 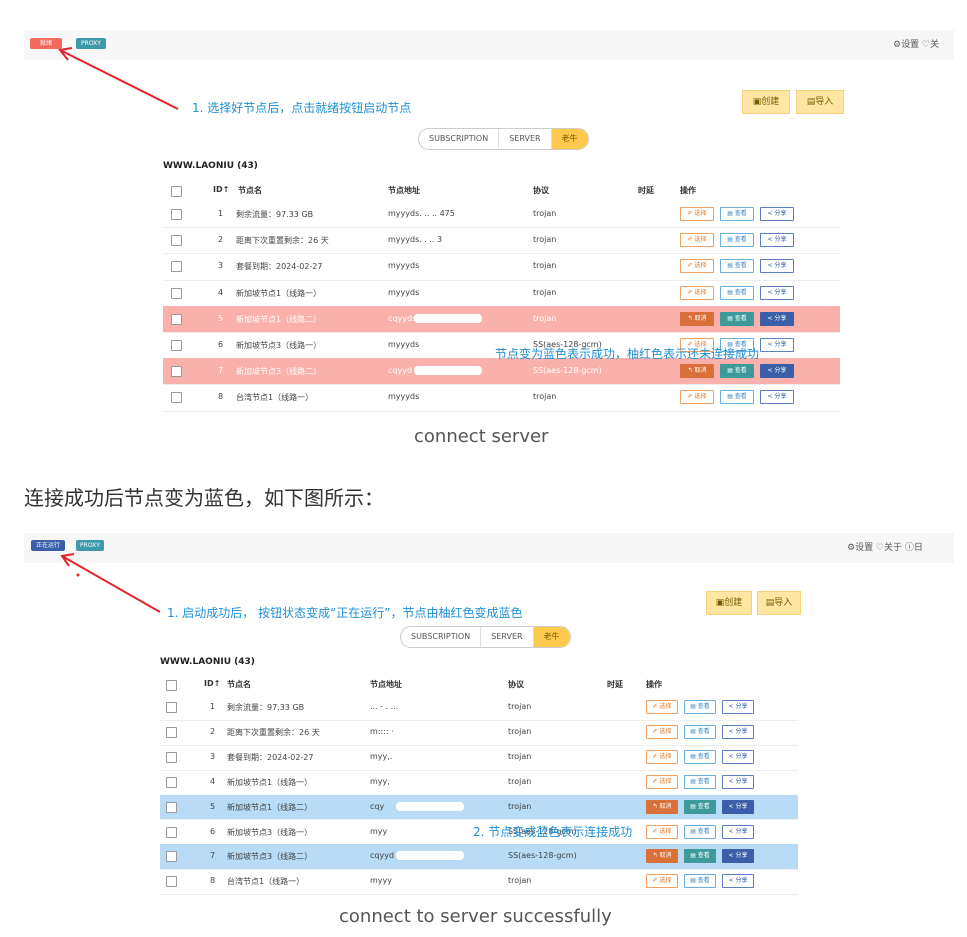 What do you see at coordinates (118, 78) in the screenshot?
I see `arrow-to-ready-button` at bounding box center [118, 78].